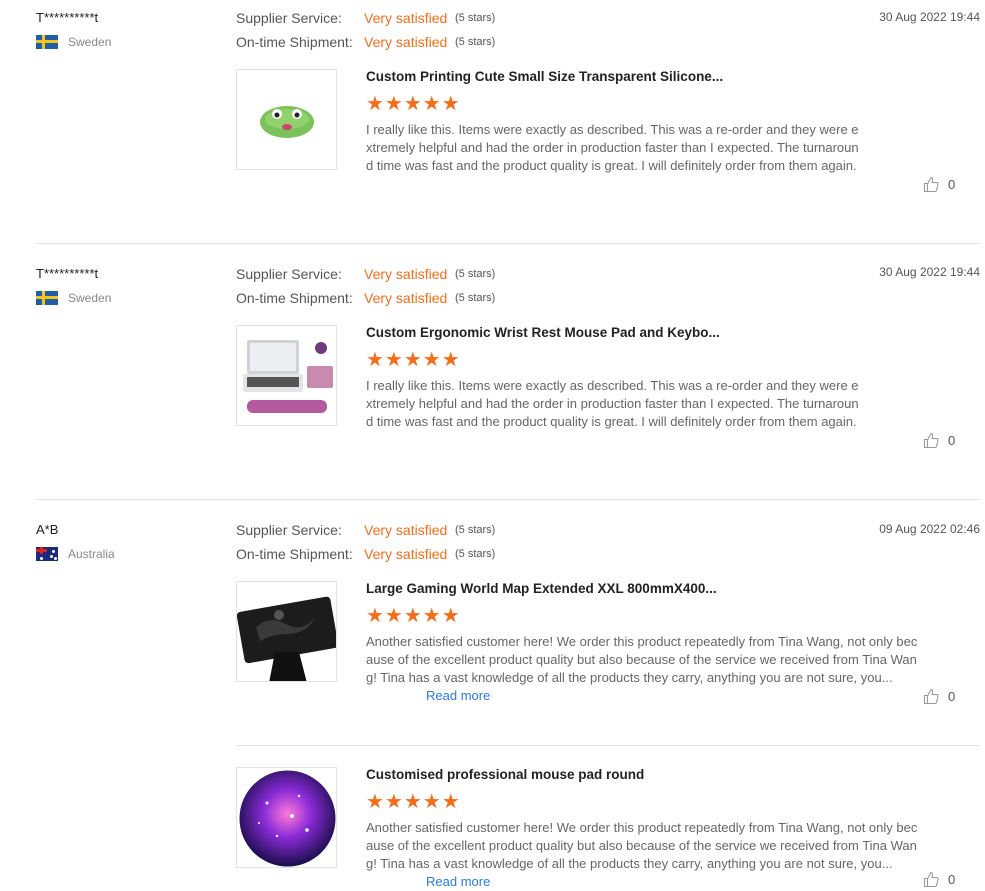 Image resolution: width=985 pixels, height=891 pixels. Describe the element at coordinates (929, 529) in the screenshot. I see `review-date: 09 Aug 2022 02:46` at that location.